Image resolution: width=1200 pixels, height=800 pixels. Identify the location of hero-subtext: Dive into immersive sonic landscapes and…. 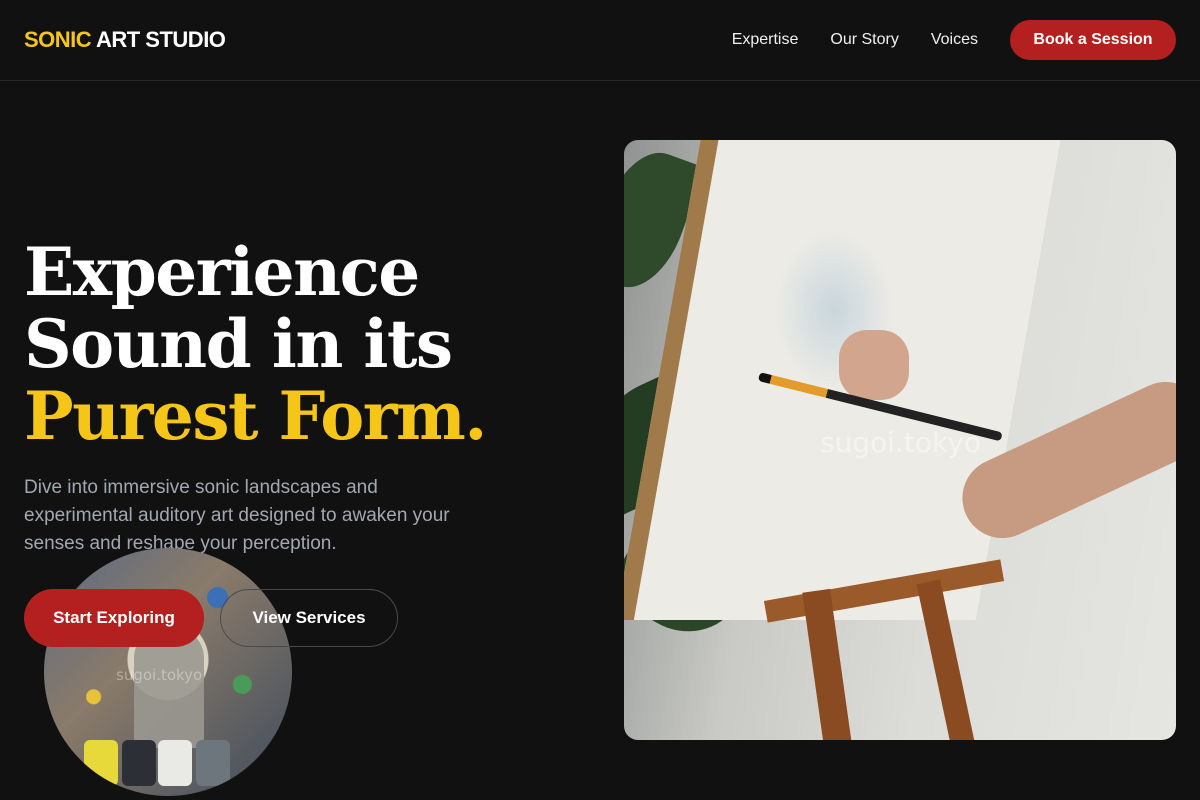
(237, 515).